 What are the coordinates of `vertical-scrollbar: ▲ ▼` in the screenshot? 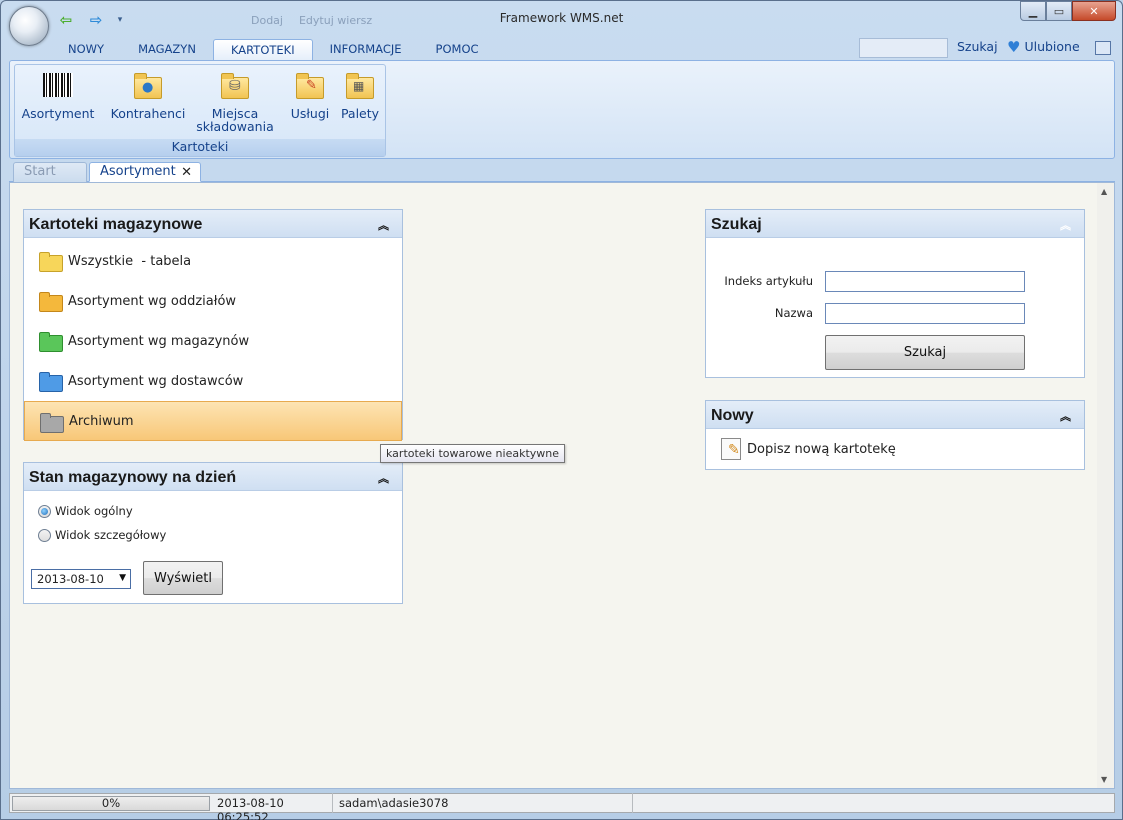 It's located at (1105, 485).